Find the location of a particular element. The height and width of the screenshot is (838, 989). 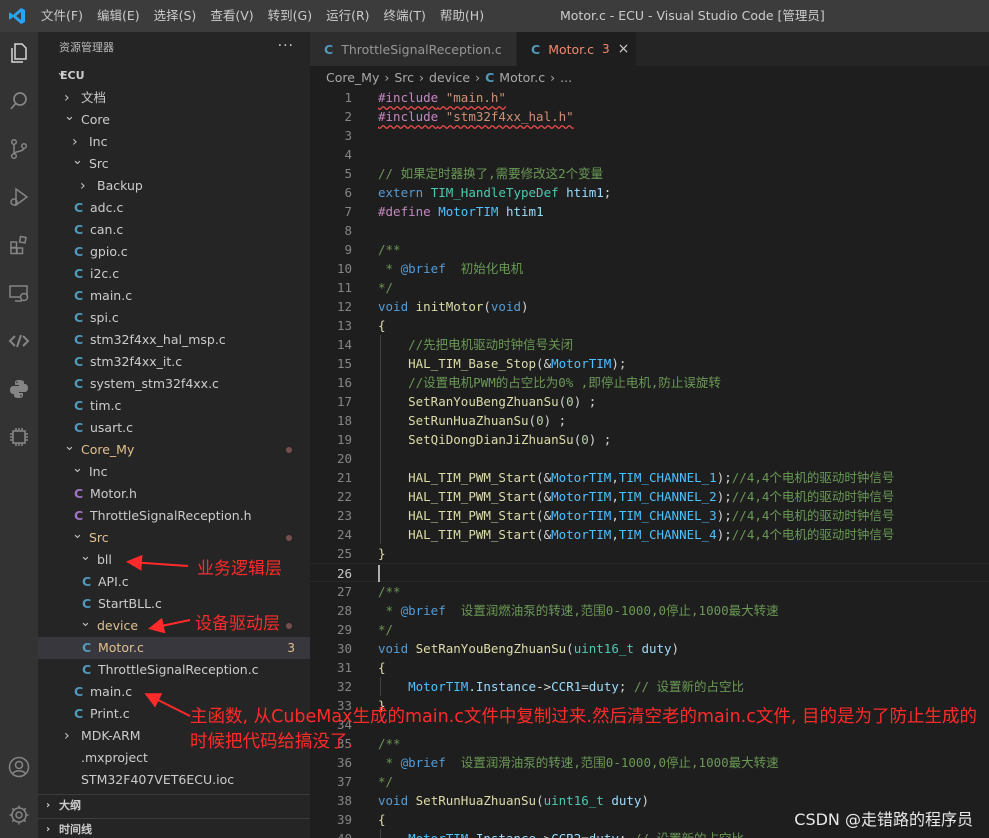

arrow-to-main is located at coordinates (167, 705).